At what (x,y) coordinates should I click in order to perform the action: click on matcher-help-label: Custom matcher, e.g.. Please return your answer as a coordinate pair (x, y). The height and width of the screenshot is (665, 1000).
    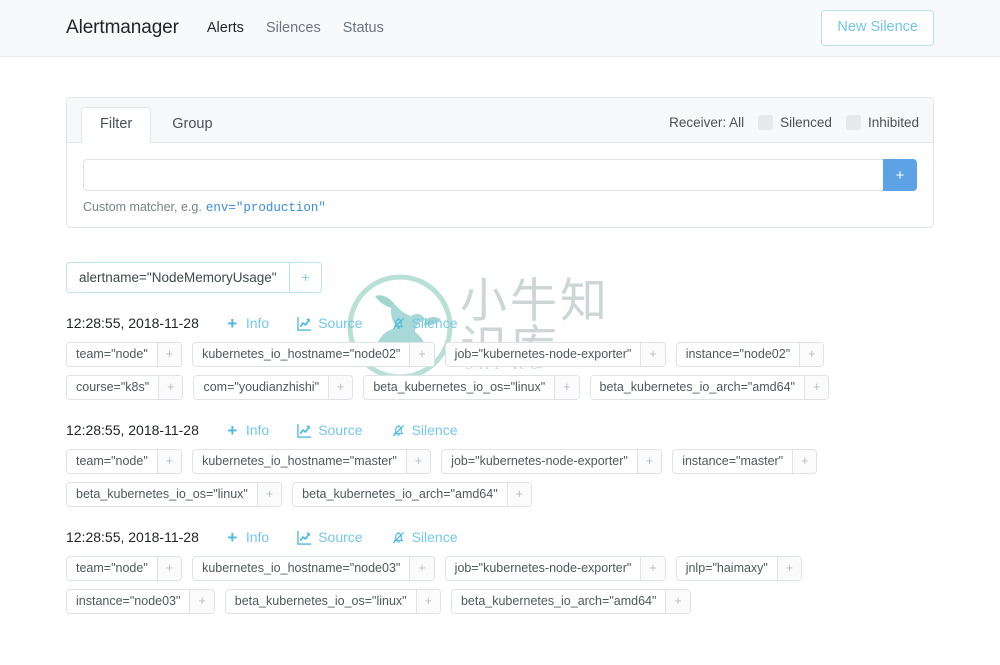
    Looking at the image, I should click on (142, 207).